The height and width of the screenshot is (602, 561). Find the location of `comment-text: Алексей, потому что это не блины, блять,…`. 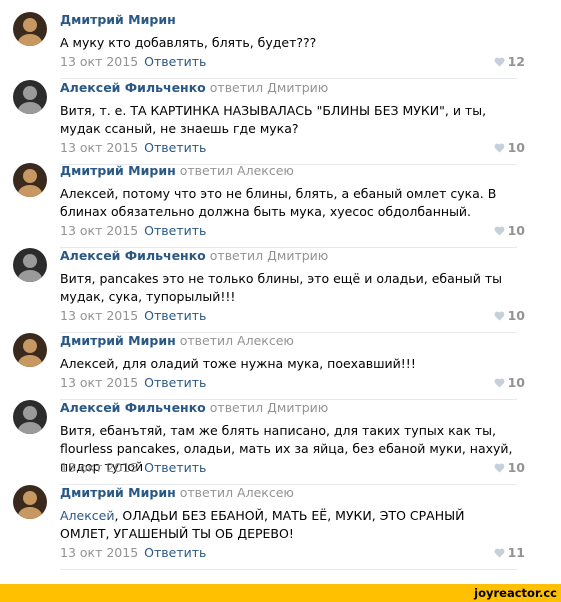

comment-text: Алексей, потому что это не блины, блять,… is located at coordinates (287, 203).